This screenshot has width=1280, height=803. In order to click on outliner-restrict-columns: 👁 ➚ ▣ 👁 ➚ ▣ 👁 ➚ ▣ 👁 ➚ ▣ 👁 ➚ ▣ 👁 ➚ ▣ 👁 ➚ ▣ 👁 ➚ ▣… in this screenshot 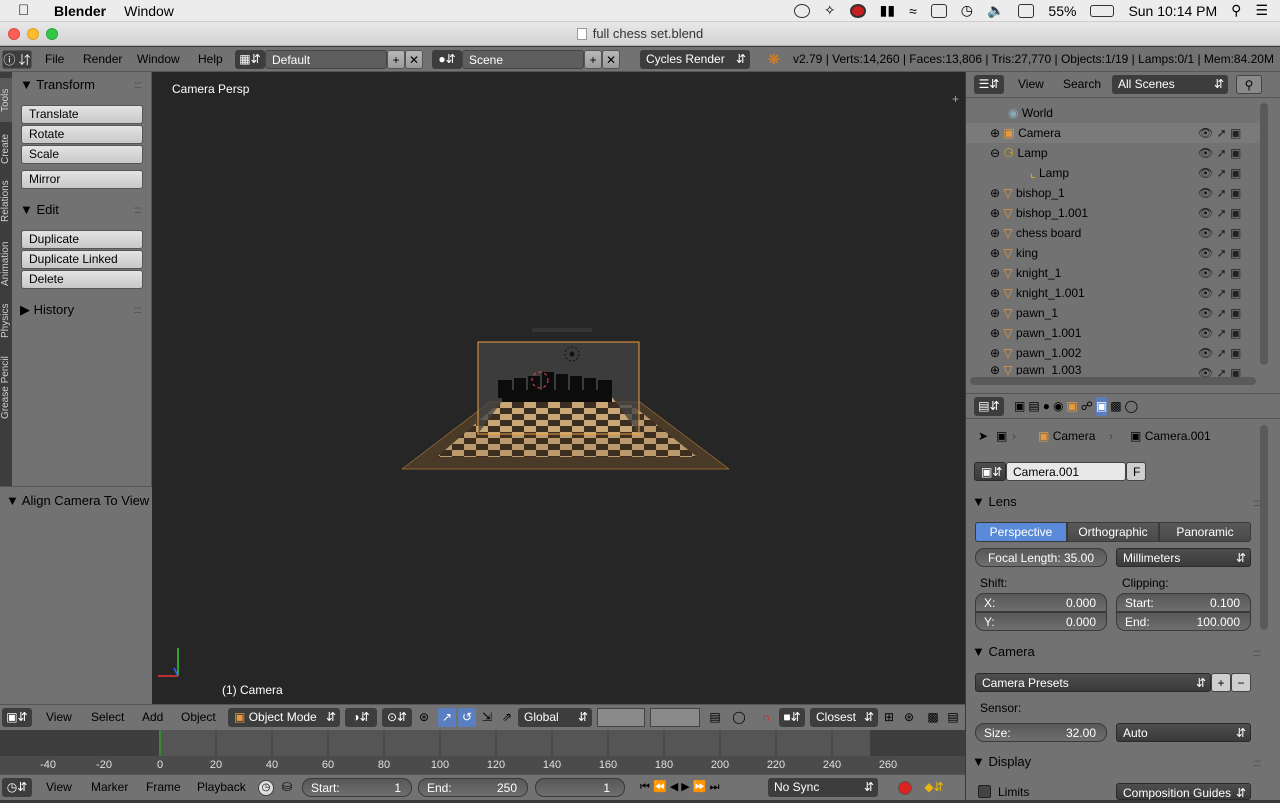, I will do `click(1228, 251)`.